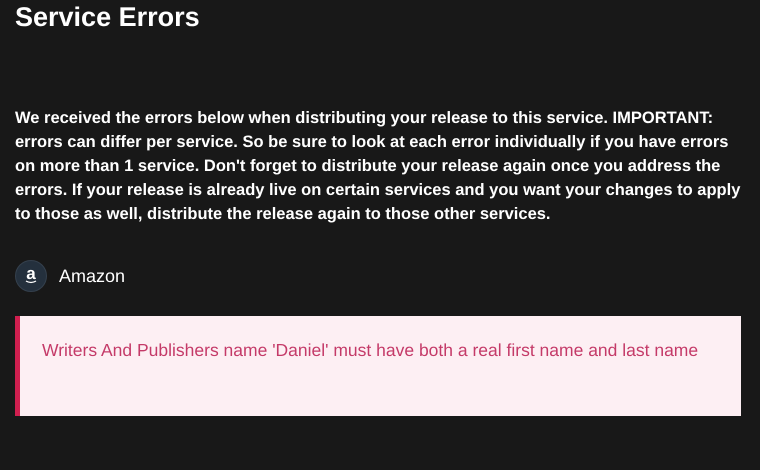  I want to click on store-logo-icon: a, so click(31, 276).